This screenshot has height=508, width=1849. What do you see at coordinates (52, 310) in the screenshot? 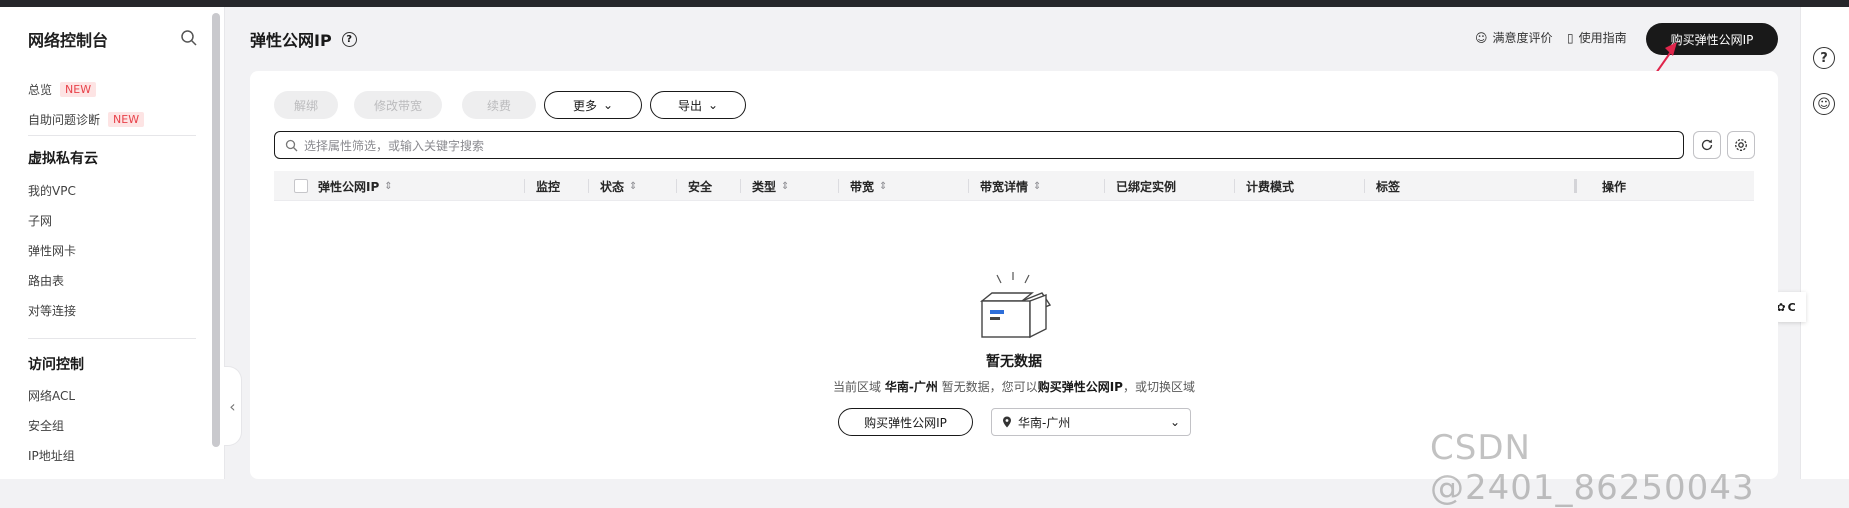
I see `sidebar-item-peering: 对等连接` at bounding box center [52, 310].